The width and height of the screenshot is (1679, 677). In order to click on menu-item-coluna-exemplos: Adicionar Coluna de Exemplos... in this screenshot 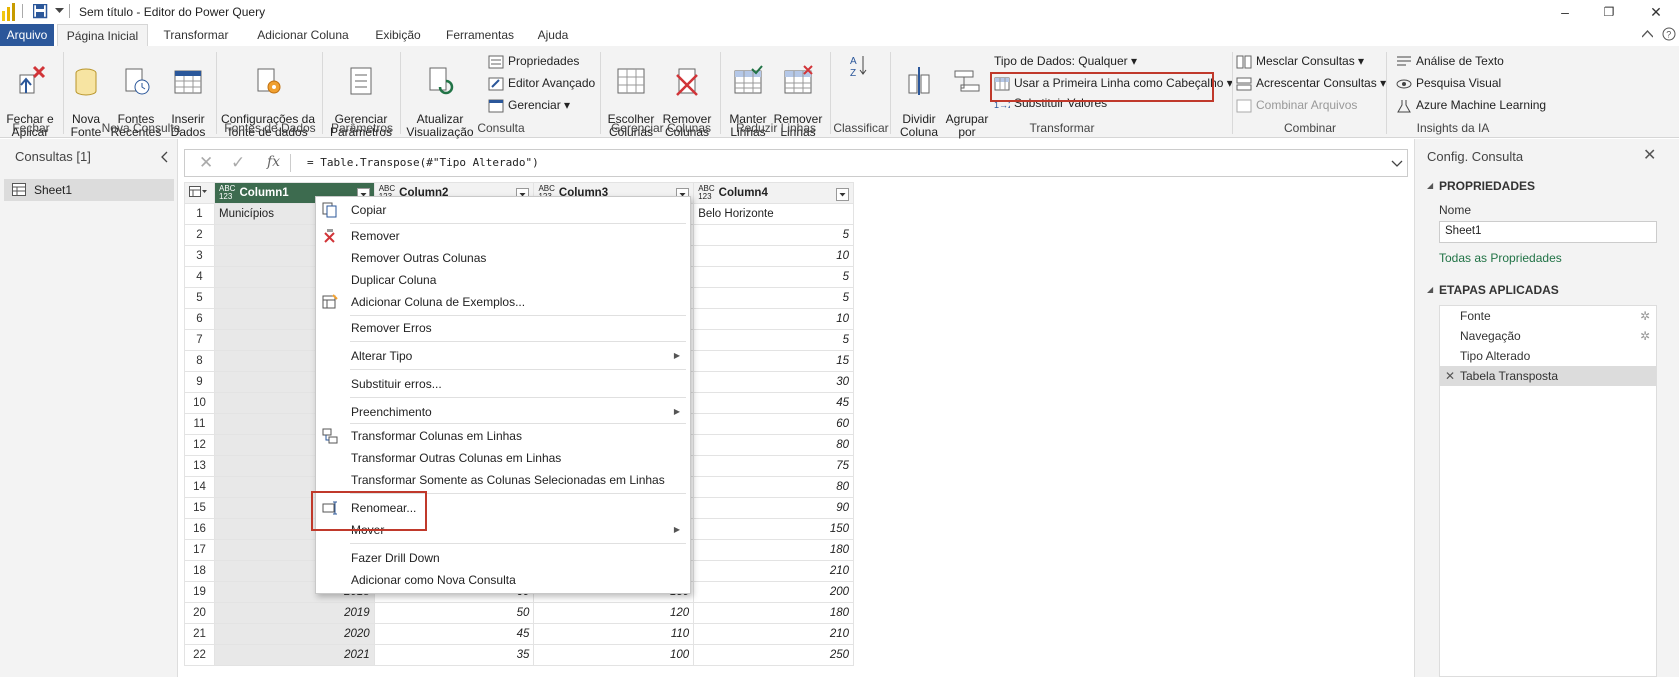, I will do `click(503, 302)`.